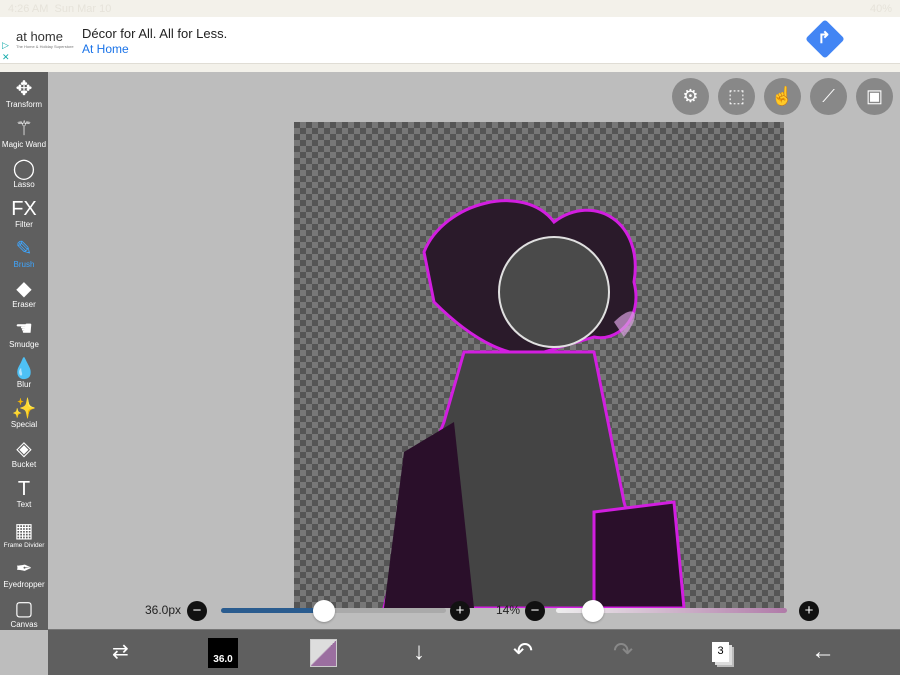 The height and width of the screenshot is (675, 900). I want to click on magic-wand-icon: ⚚, so click(24, 129).